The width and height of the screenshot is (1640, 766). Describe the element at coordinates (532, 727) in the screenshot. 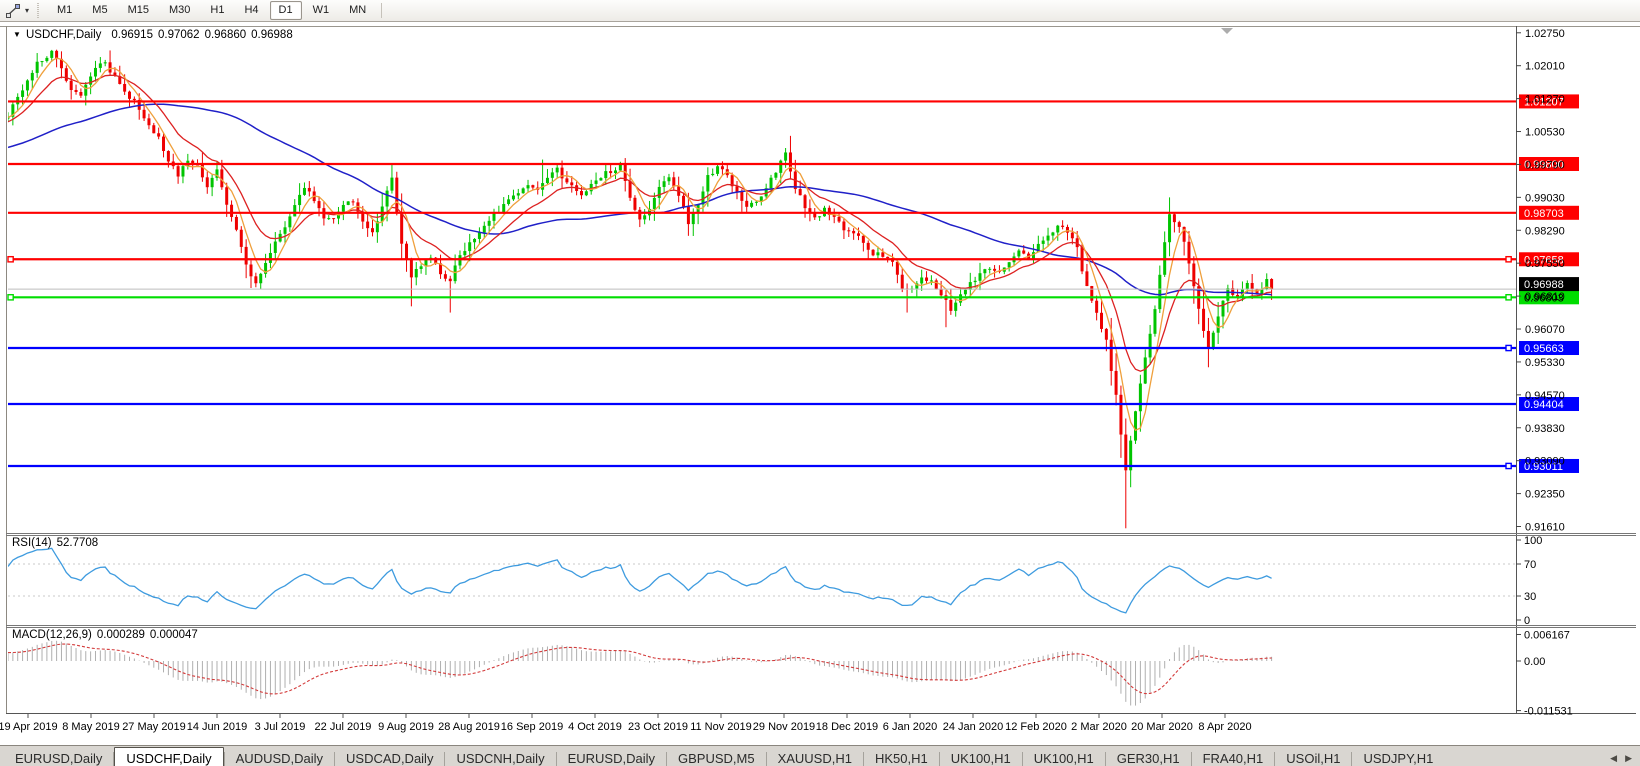

I see `date-tick-label: 16 Sep 2019` at that location.